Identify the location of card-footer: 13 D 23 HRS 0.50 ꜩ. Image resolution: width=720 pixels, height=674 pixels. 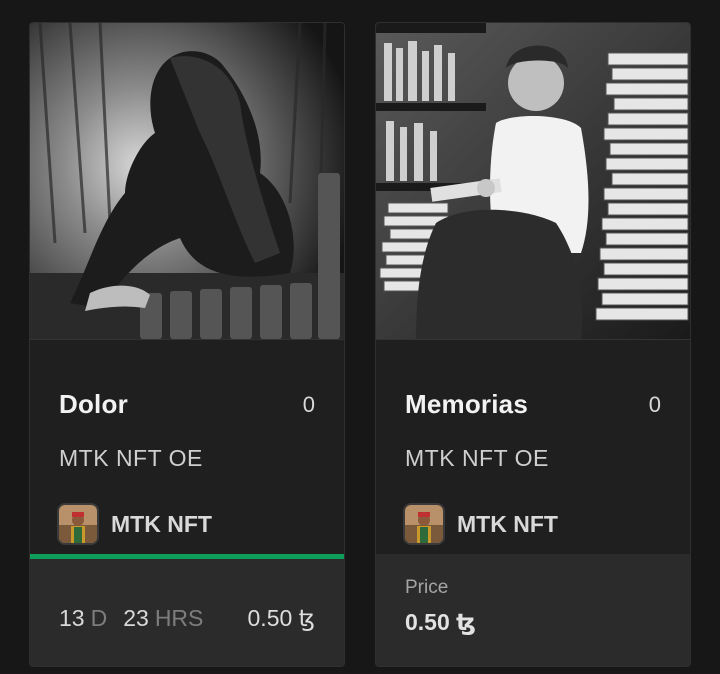
(187, 612).